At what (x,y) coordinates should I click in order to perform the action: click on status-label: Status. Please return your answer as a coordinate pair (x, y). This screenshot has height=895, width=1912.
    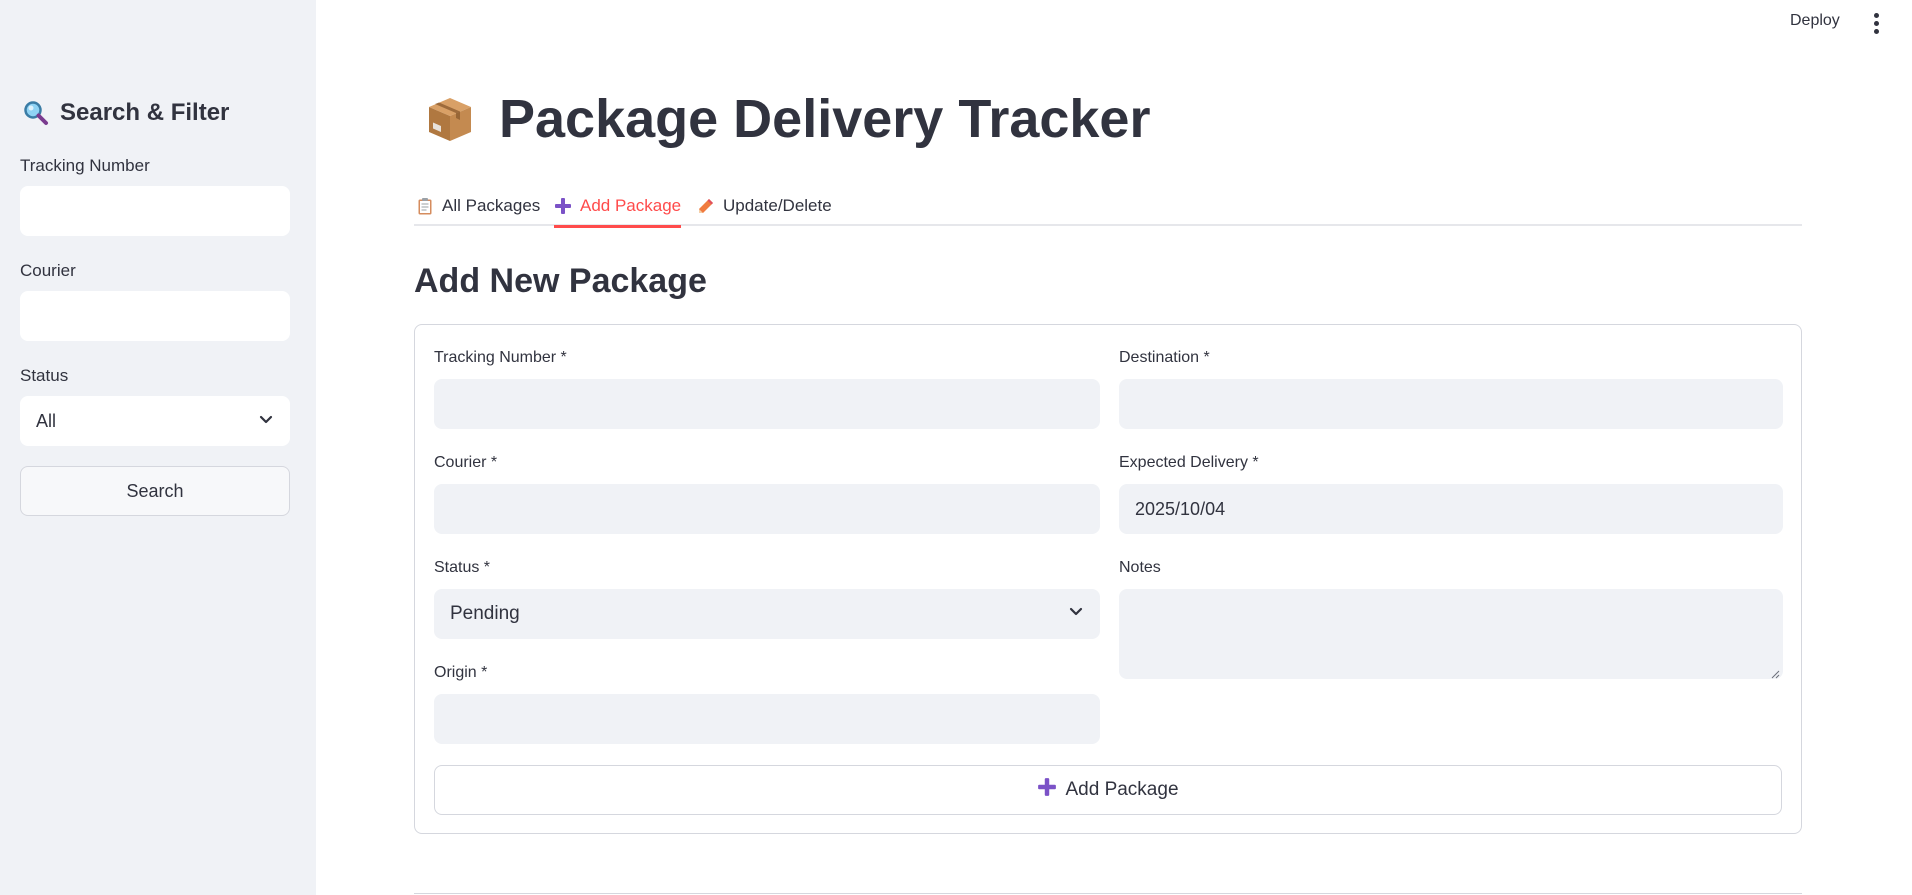
    Looking at the image, I should click on (44, 375).